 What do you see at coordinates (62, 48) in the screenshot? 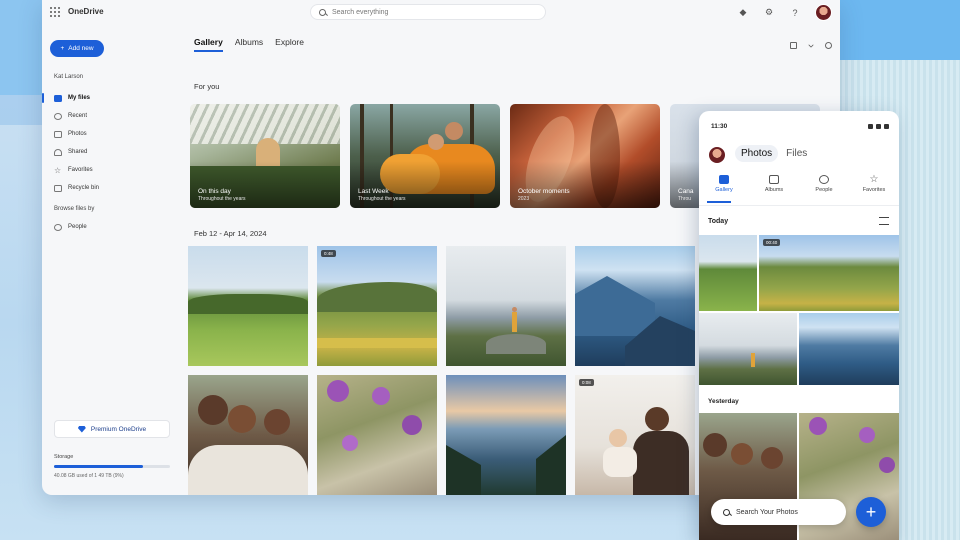
I see `plus-icon: +` at bounding box center [62, 48].